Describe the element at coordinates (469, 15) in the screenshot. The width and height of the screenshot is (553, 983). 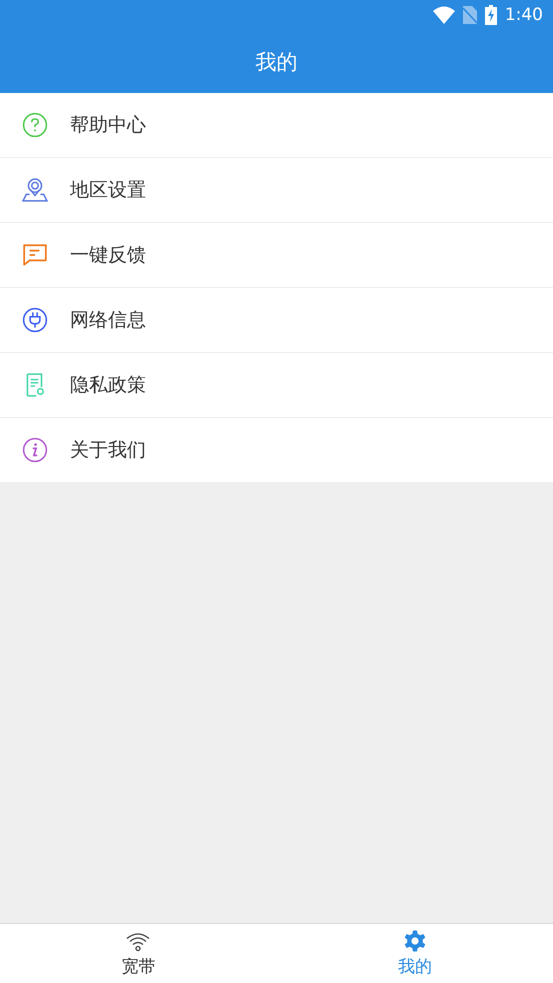
I see `no-sim-icon` at that location.